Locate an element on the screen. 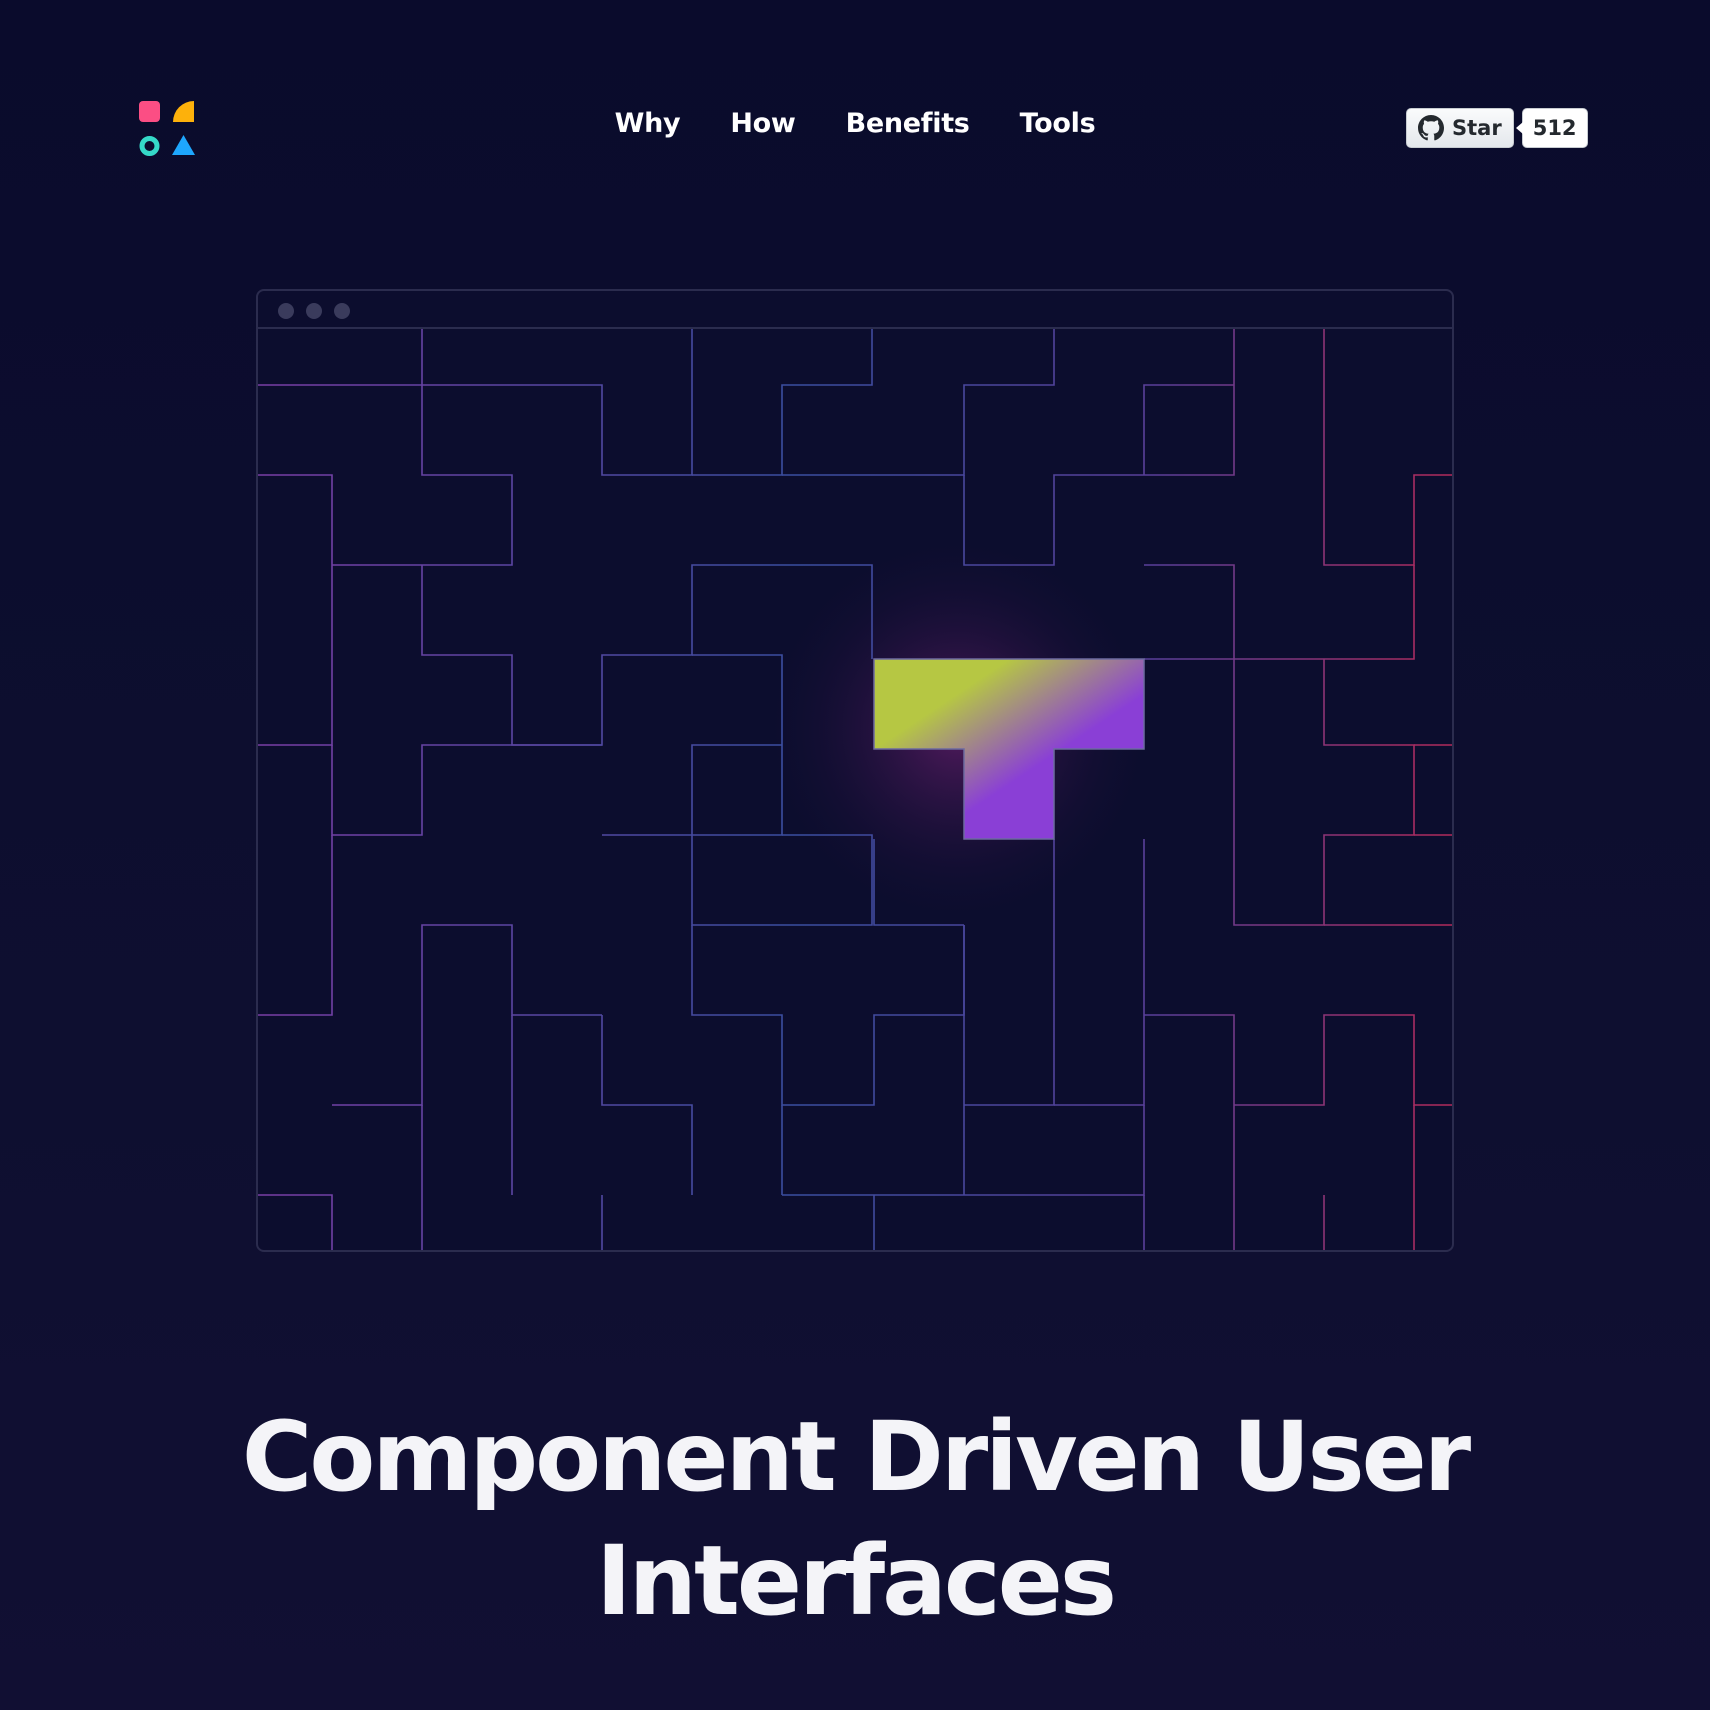  logo-circle-shape is located at coordinates (149, 146).